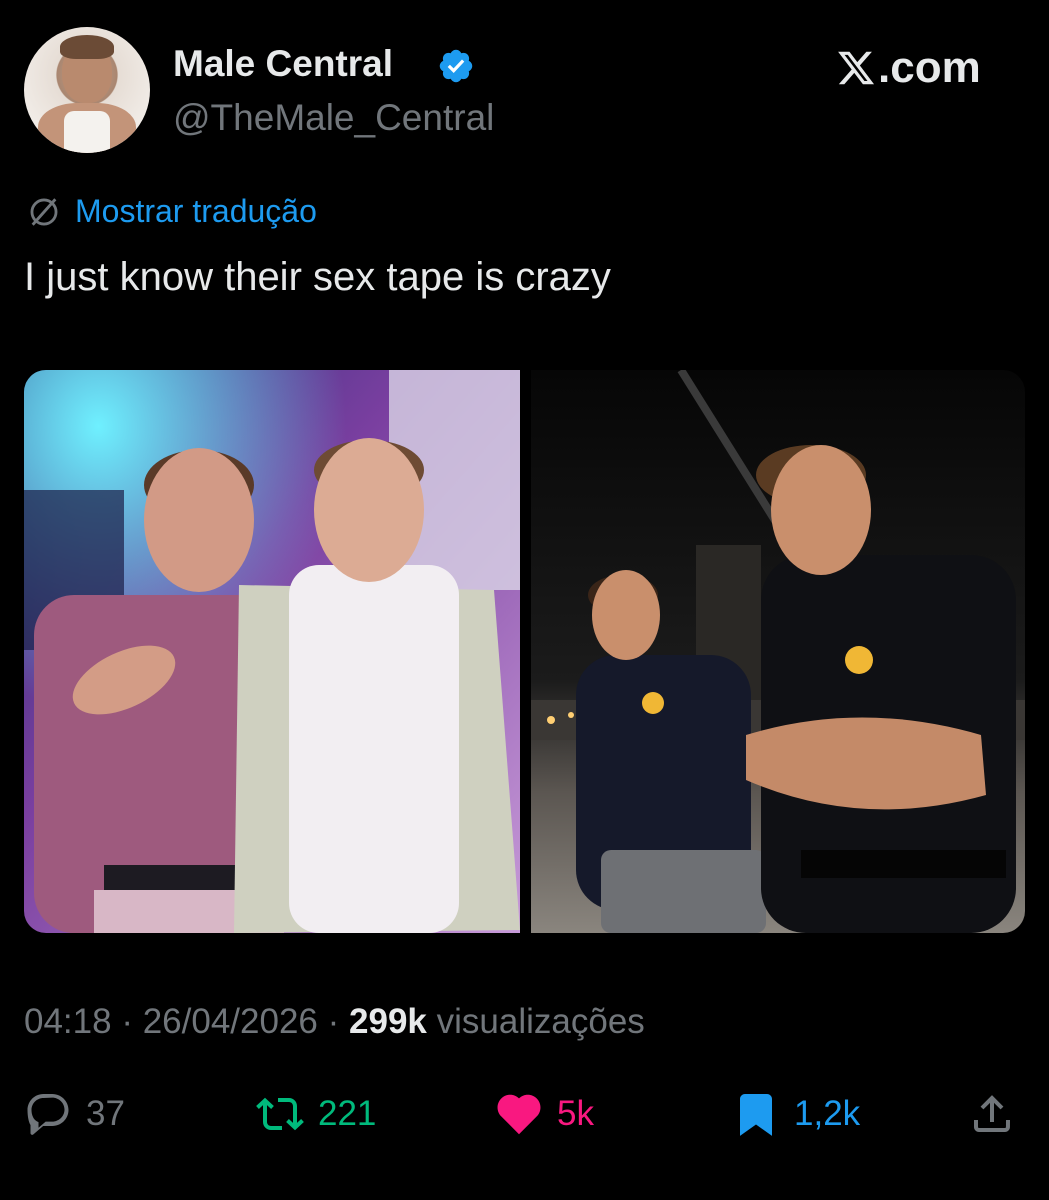 This screenshot has height=1200, width=1049. I want to click on views-count: 299k, so click(388, 1021).